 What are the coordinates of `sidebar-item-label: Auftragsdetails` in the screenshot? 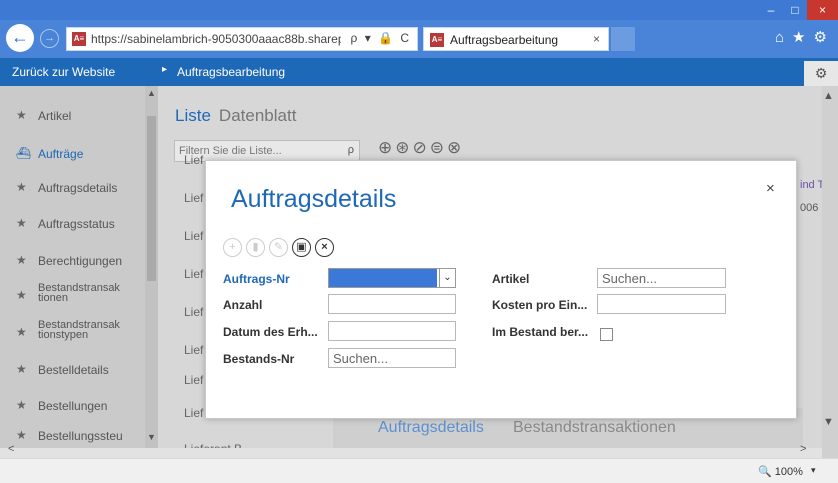 It's located at (78, 188).